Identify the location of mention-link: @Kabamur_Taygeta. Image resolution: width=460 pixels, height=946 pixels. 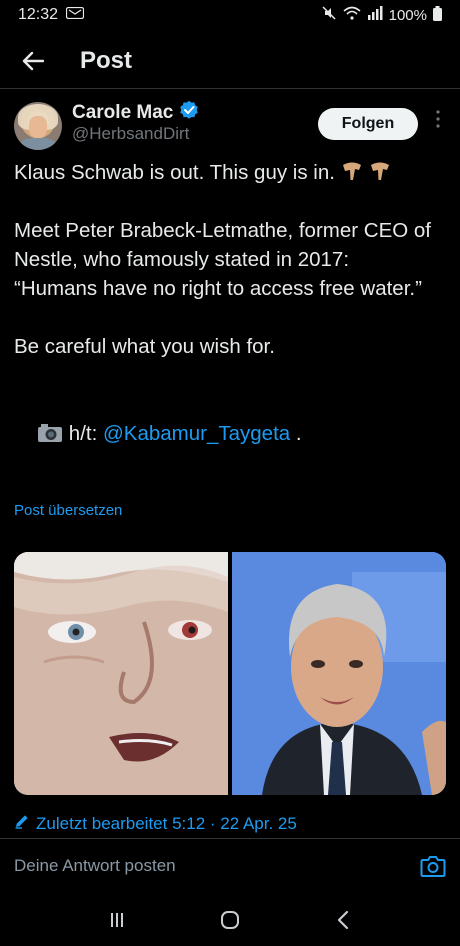
(196, 433).